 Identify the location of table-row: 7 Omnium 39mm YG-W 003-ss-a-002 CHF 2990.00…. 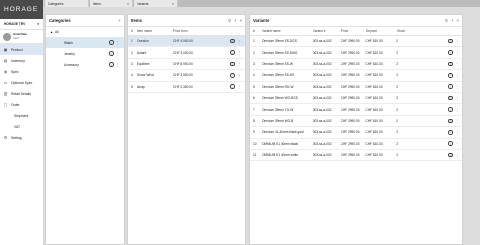
(356, 110).